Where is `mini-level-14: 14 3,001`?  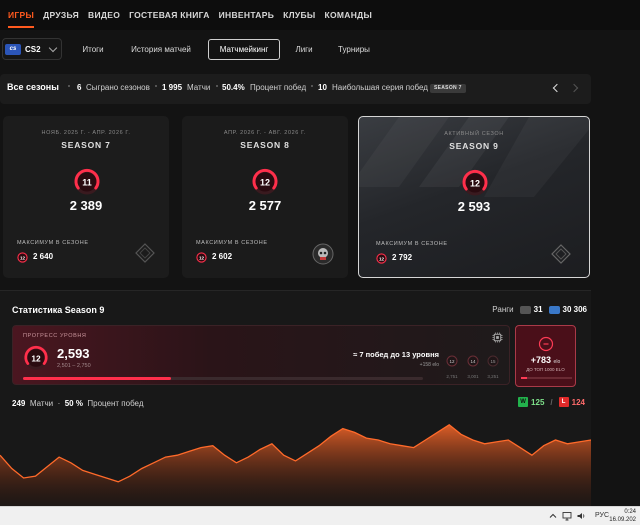
mini-level-14: 14 3,001 is located at coordinates (473, 366).